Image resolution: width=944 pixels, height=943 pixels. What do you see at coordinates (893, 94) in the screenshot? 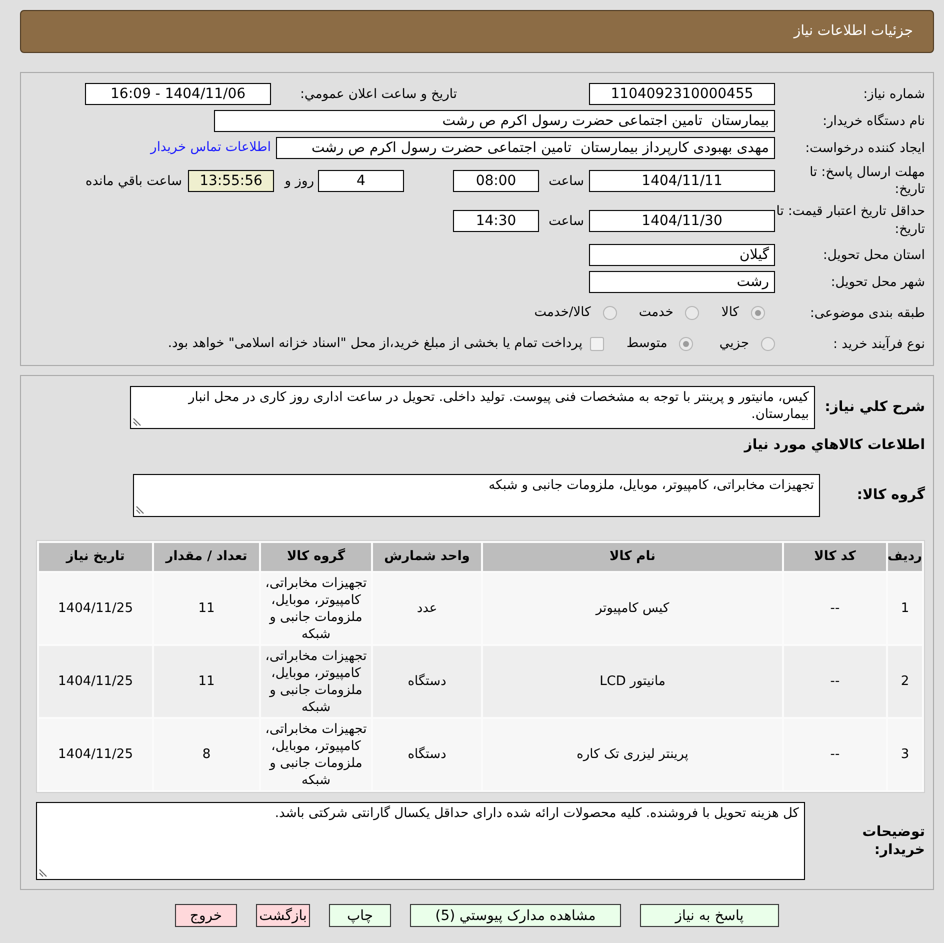
I see `field-label: شماره نیاز:` at bounding box center [893, 94].